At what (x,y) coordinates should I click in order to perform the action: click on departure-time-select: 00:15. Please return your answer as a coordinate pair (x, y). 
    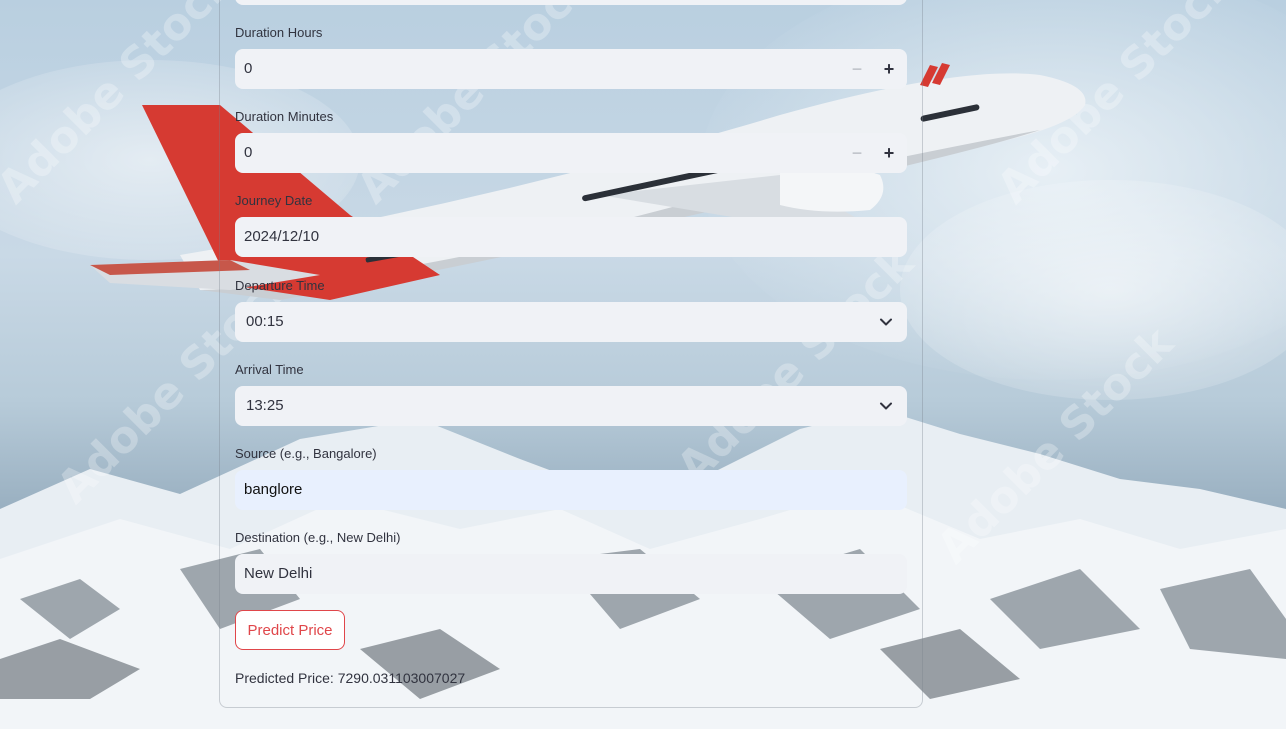
    Looking at the image, I should click on (571, 322).